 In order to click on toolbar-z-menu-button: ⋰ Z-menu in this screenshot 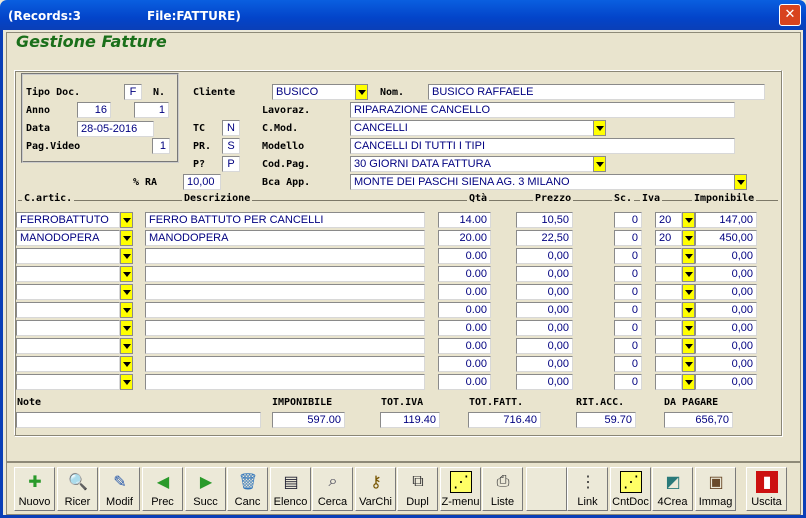, I will do `click(460, 489)`.